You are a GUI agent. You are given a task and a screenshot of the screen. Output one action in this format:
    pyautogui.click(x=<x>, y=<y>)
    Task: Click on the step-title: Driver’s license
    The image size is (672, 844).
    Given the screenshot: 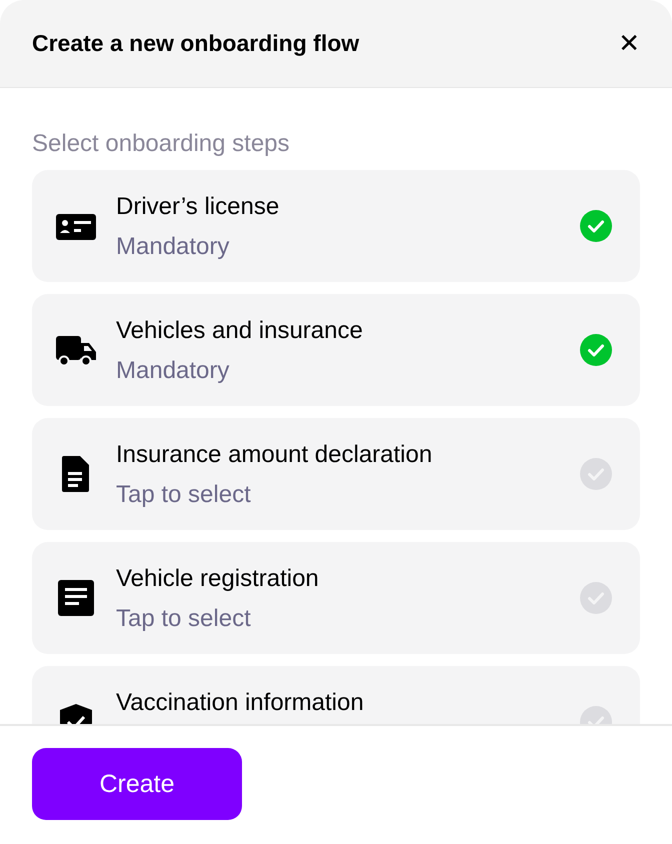 What is the action you would take?
    pyautogui.click(x=198, y=207)
    